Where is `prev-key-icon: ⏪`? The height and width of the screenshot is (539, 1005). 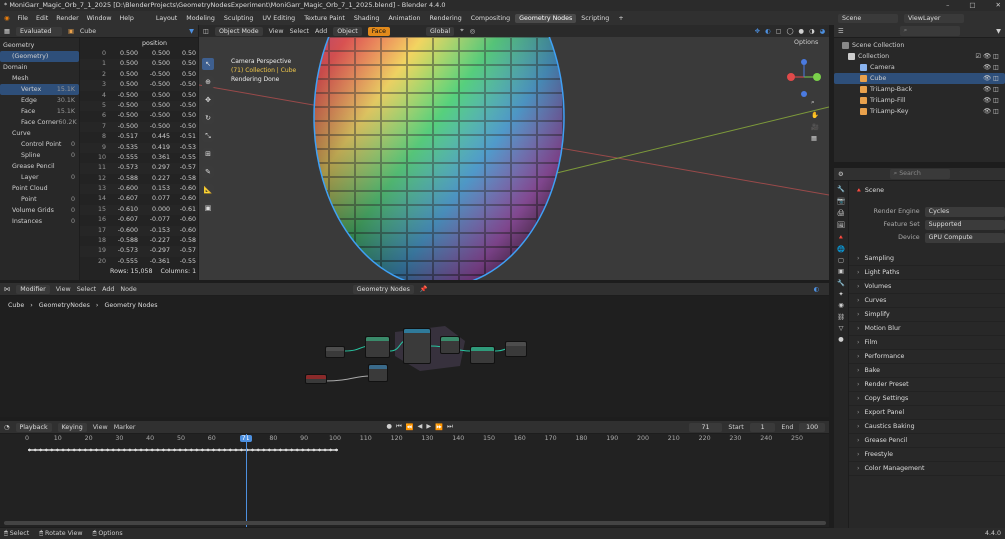 prev-key-icon: ⏪ is located at coordinates (410, 427).